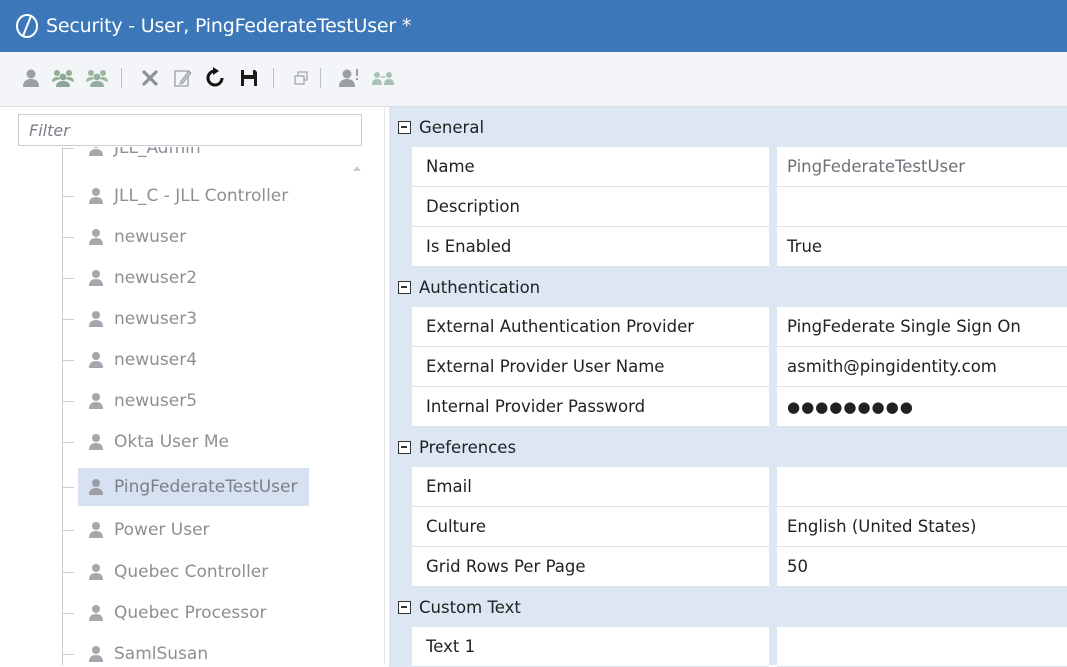  Describe the element at coordinates (229, 26) in the screenshot. I see `window-title: Security - User, PingFederateTestUser *` at that location.